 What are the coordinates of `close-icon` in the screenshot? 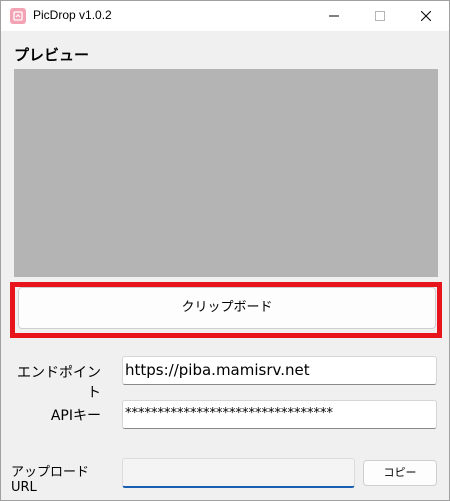 It's located at (426, 16).